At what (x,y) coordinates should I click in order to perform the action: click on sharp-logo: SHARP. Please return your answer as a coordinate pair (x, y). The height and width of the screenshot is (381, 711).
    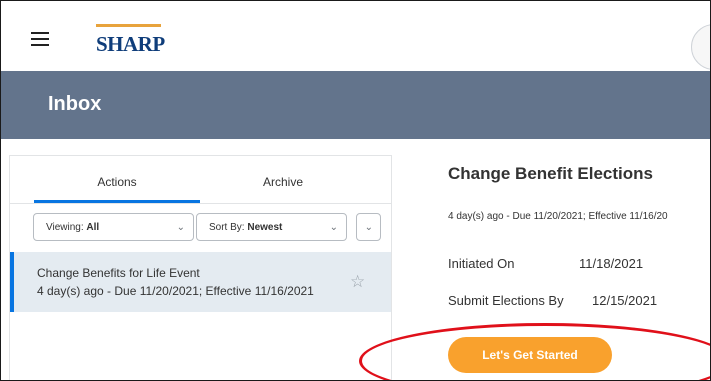
    Looking at the image, I should click on (136, 37).